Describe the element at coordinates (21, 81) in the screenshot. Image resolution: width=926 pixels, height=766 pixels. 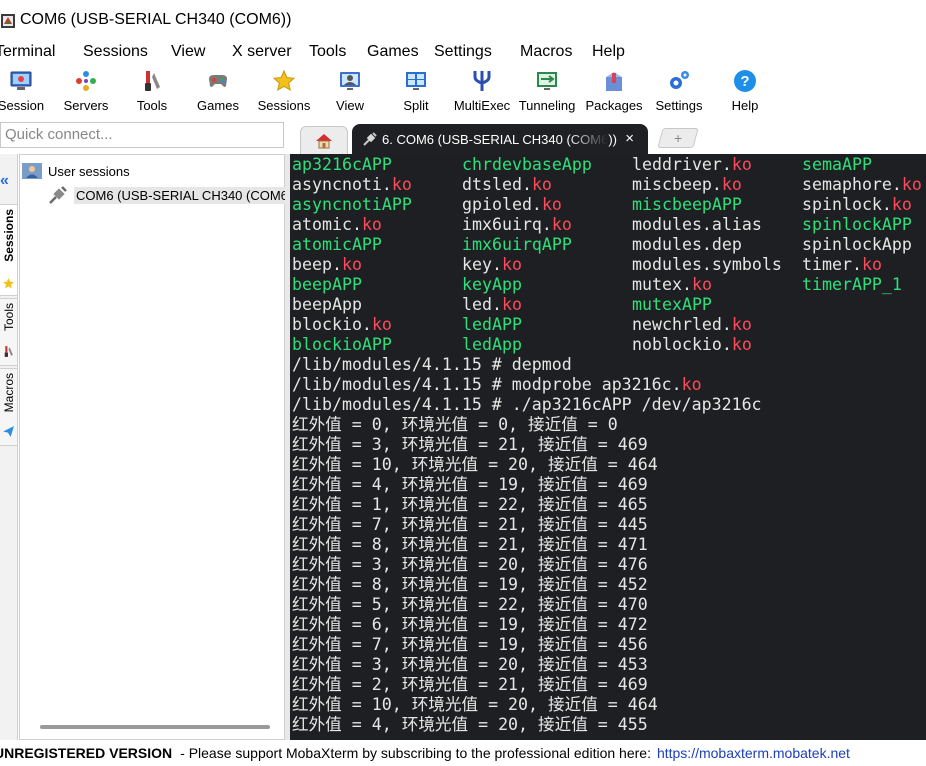
I see `monitor-icon` at that location.